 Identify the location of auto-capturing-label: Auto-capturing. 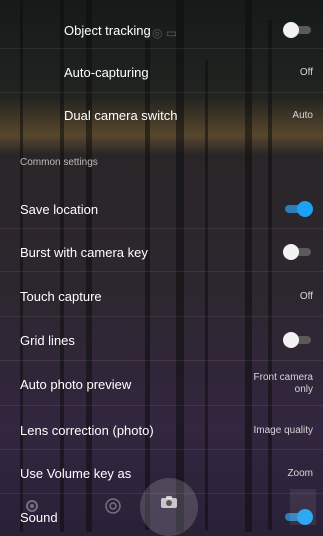
(106, 72).